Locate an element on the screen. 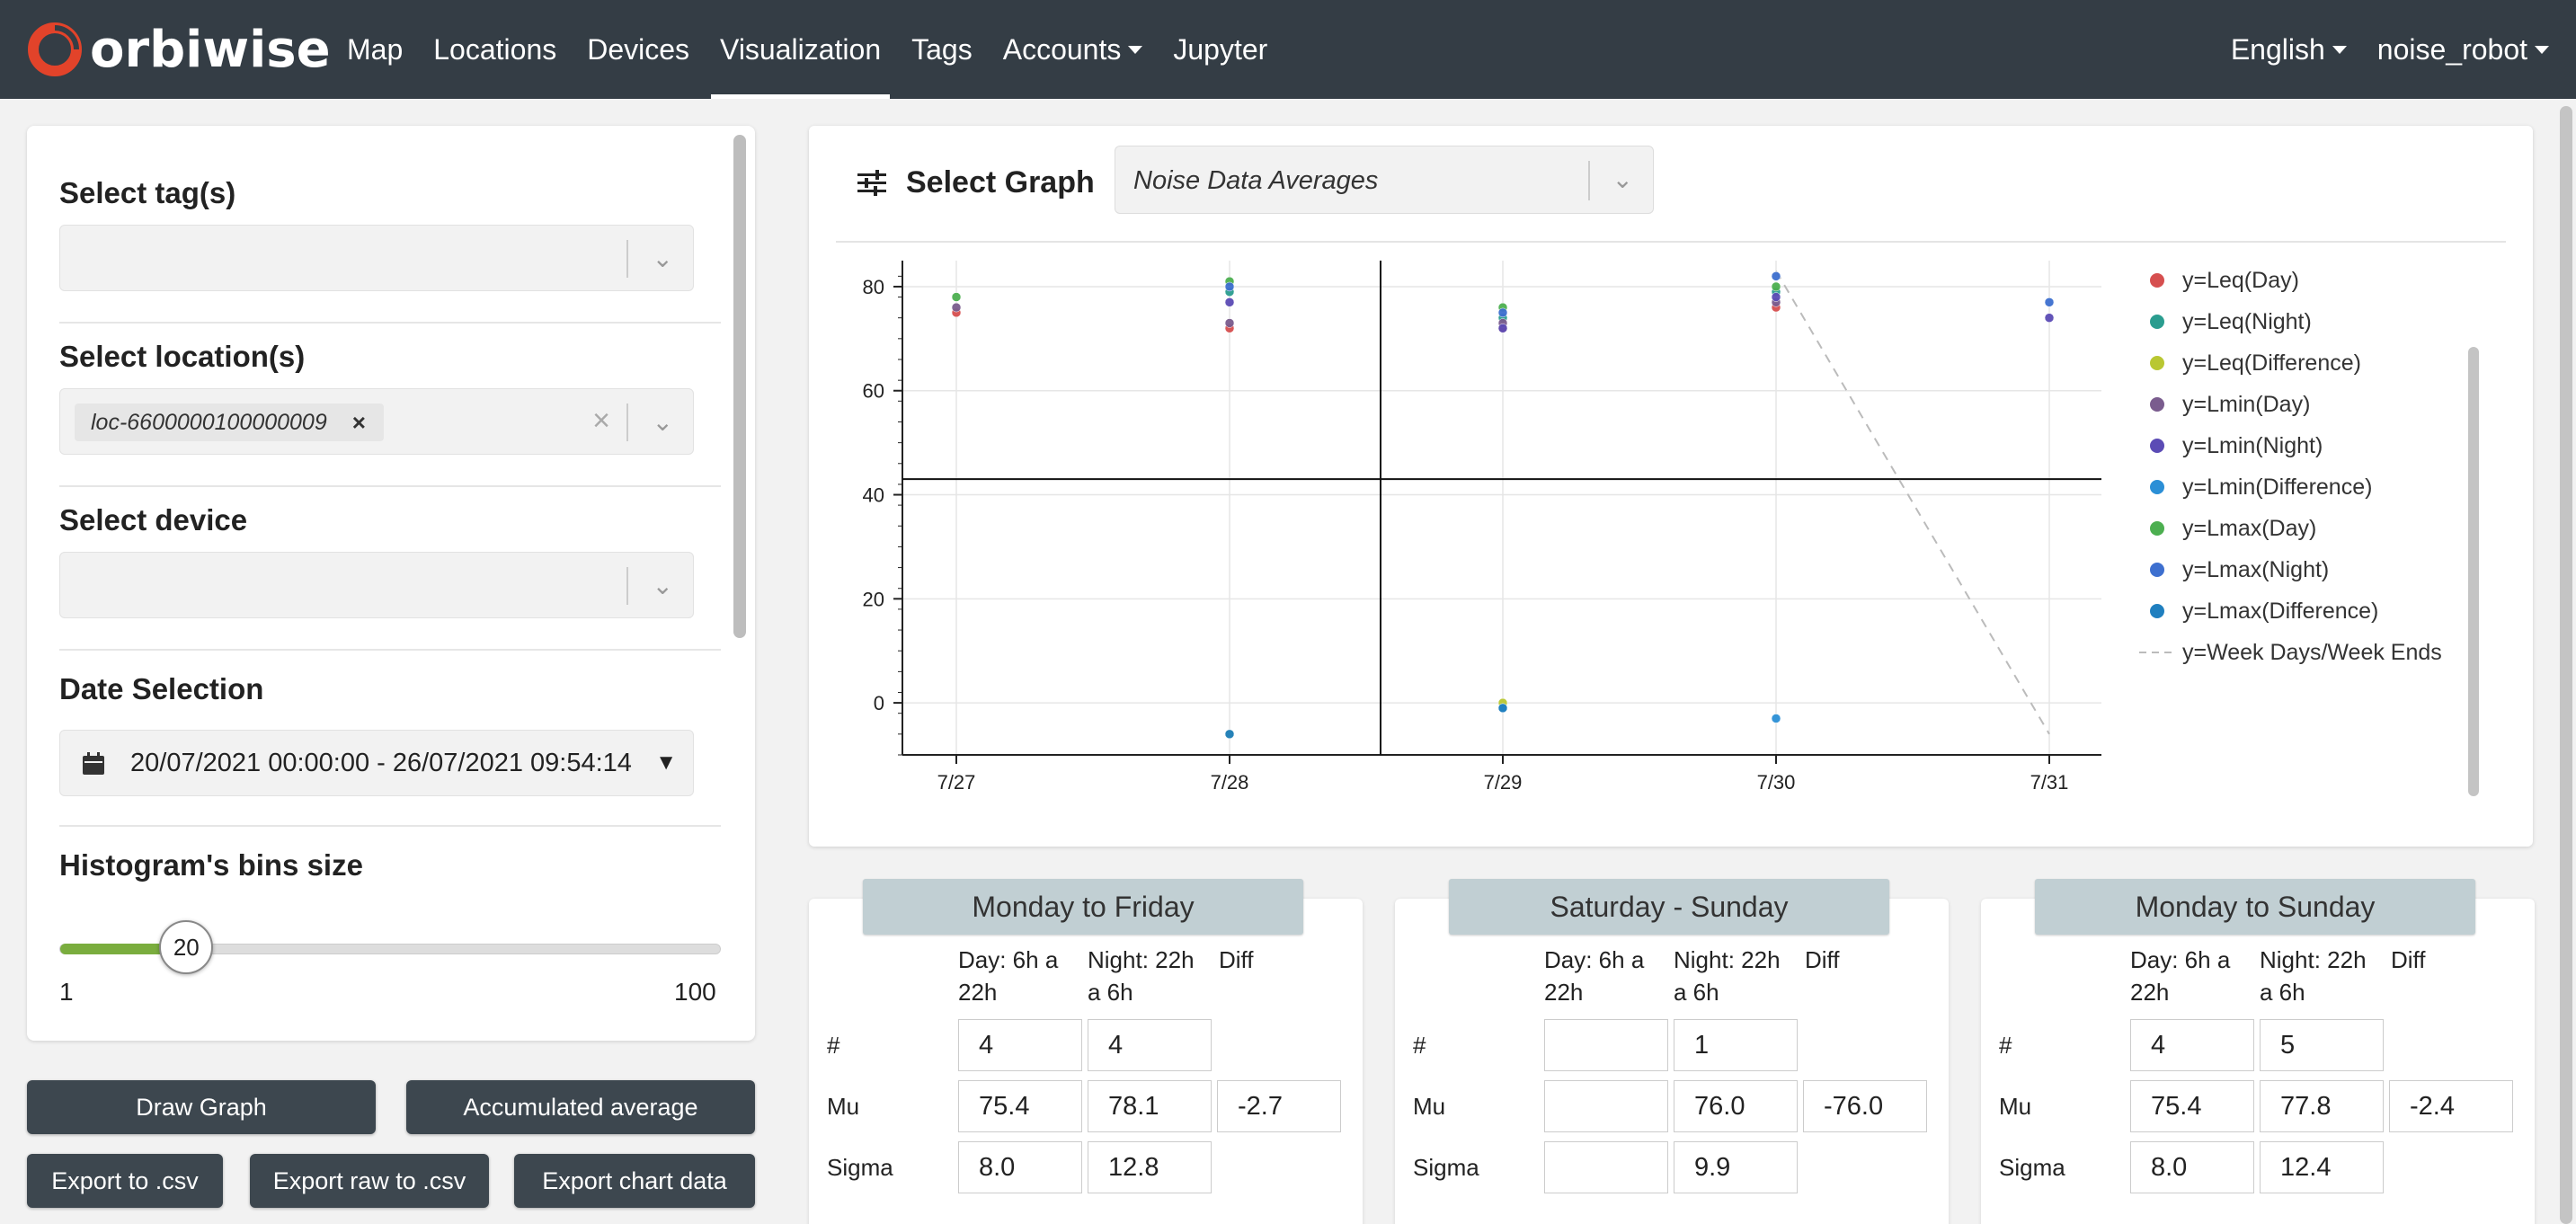 The height and width of the screenshot is (1224, 2576). nav-item-label: Locations is located at coordinates (495, 49).